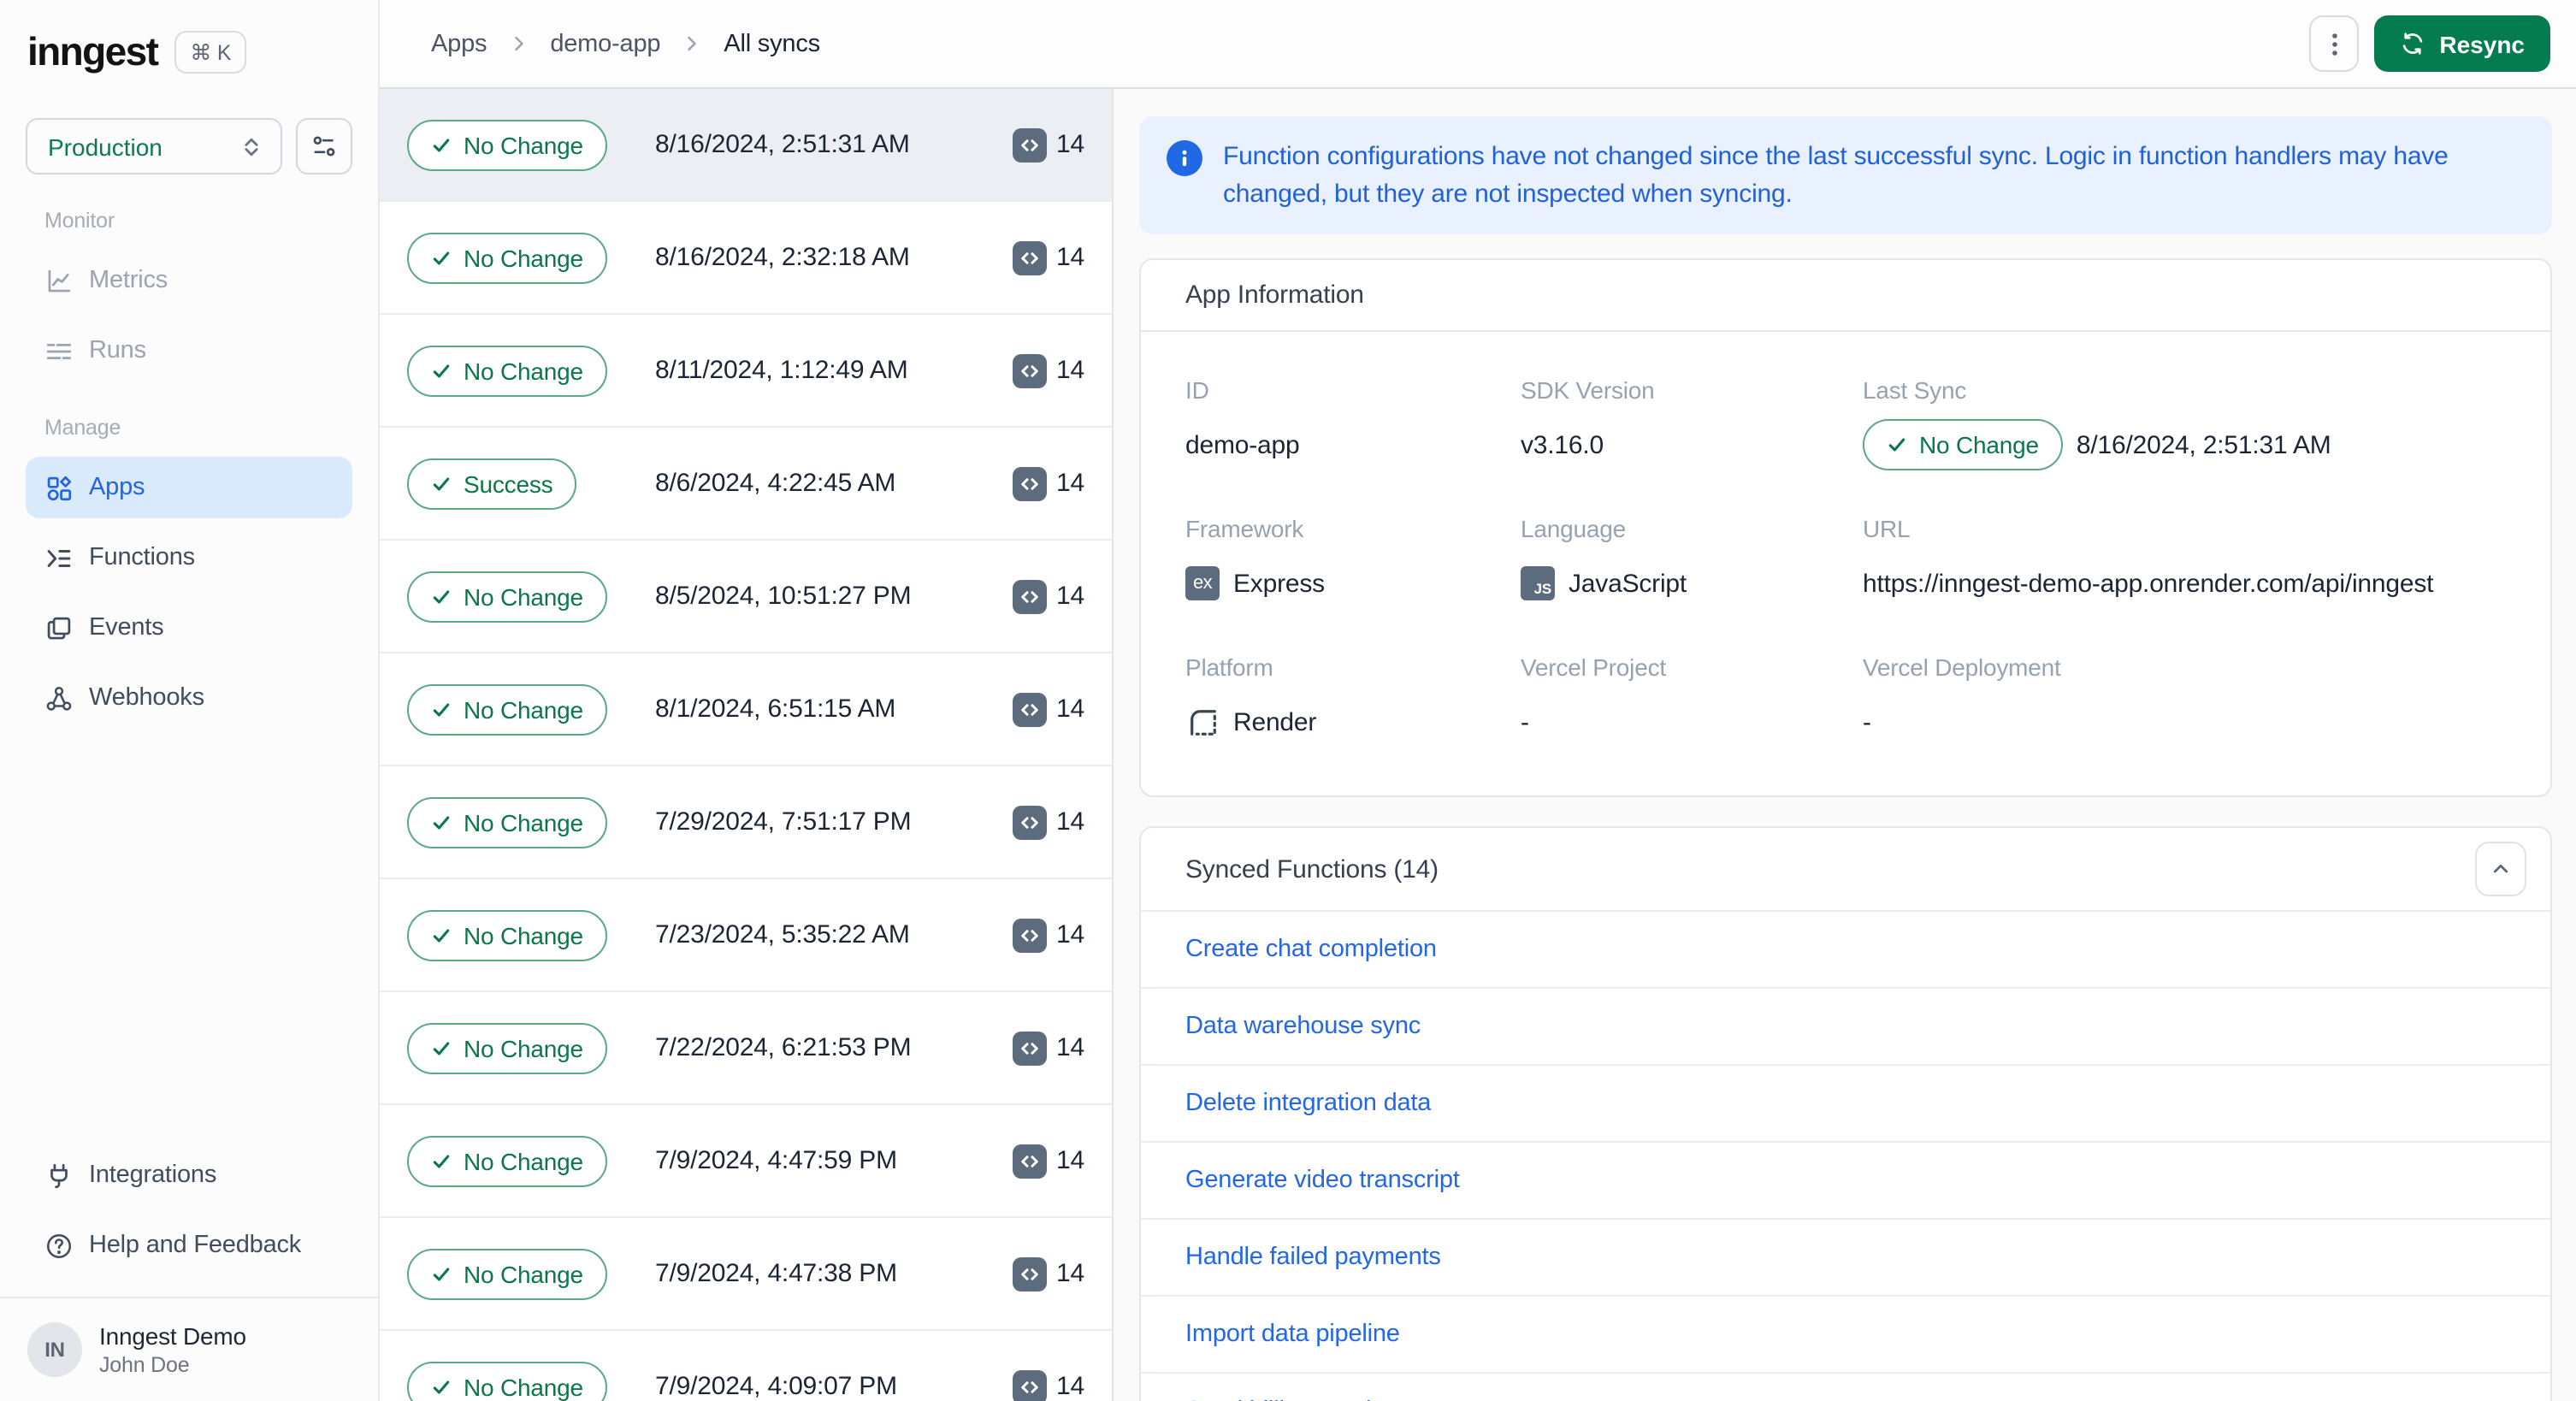  Describe the element at coordinates (210, 52) in the screenshot. I see `command-k-shortcut: ⌘ K` at that location.